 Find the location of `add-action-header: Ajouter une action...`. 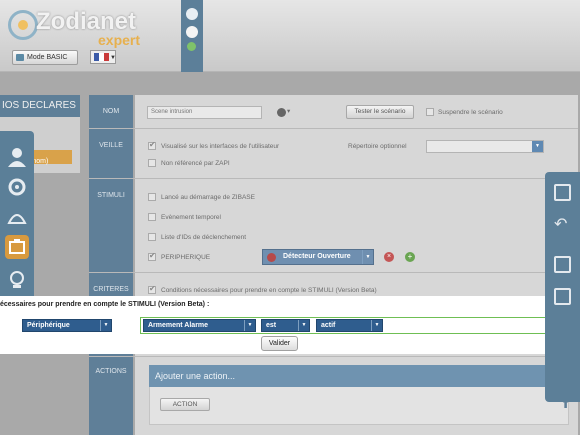

add-action-header: Ajouter une action... is located at coordinates (359, 376).